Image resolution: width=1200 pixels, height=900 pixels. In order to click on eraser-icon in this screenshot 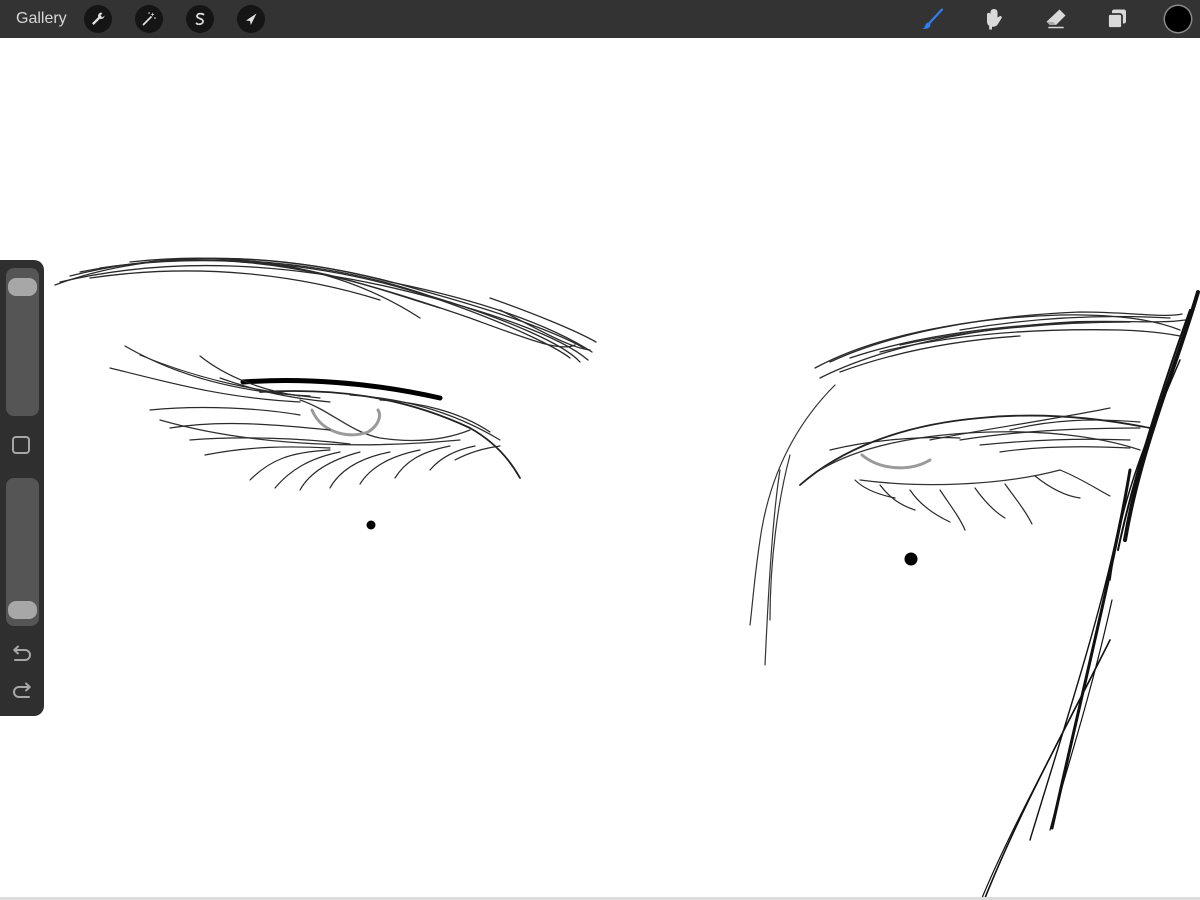, I will do `click(1056, 19)`.